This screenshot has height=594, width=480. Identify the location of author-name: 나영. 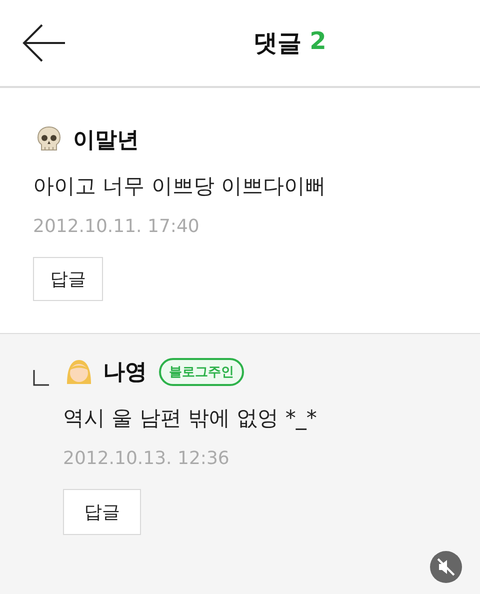
(125, 373).